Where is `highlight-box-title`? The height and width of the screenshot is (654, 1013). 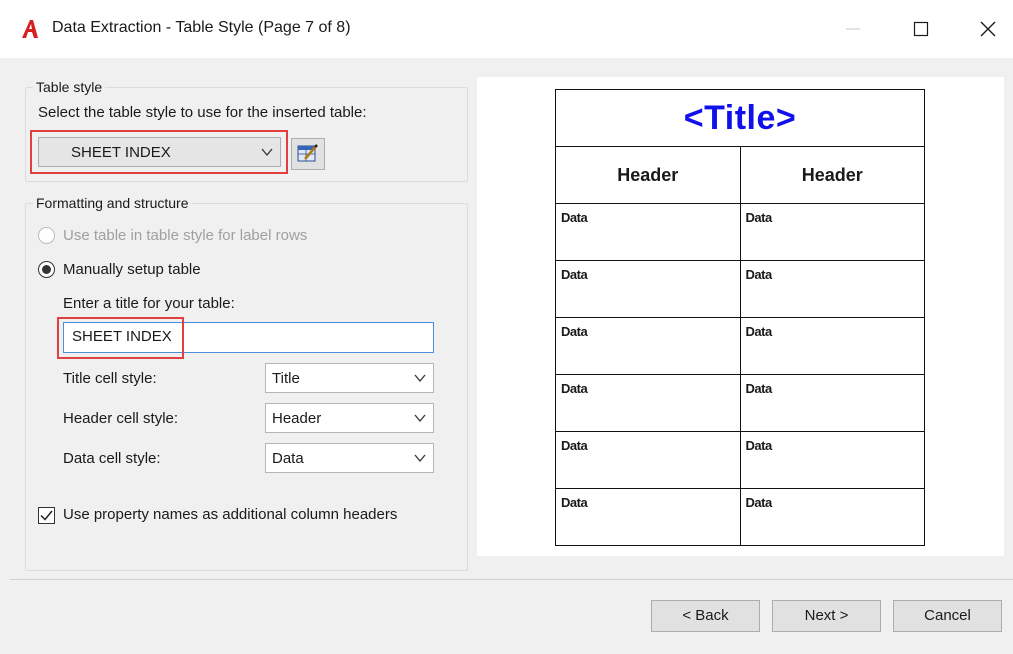 highlight-box-title is located at coordinates (120, 338).